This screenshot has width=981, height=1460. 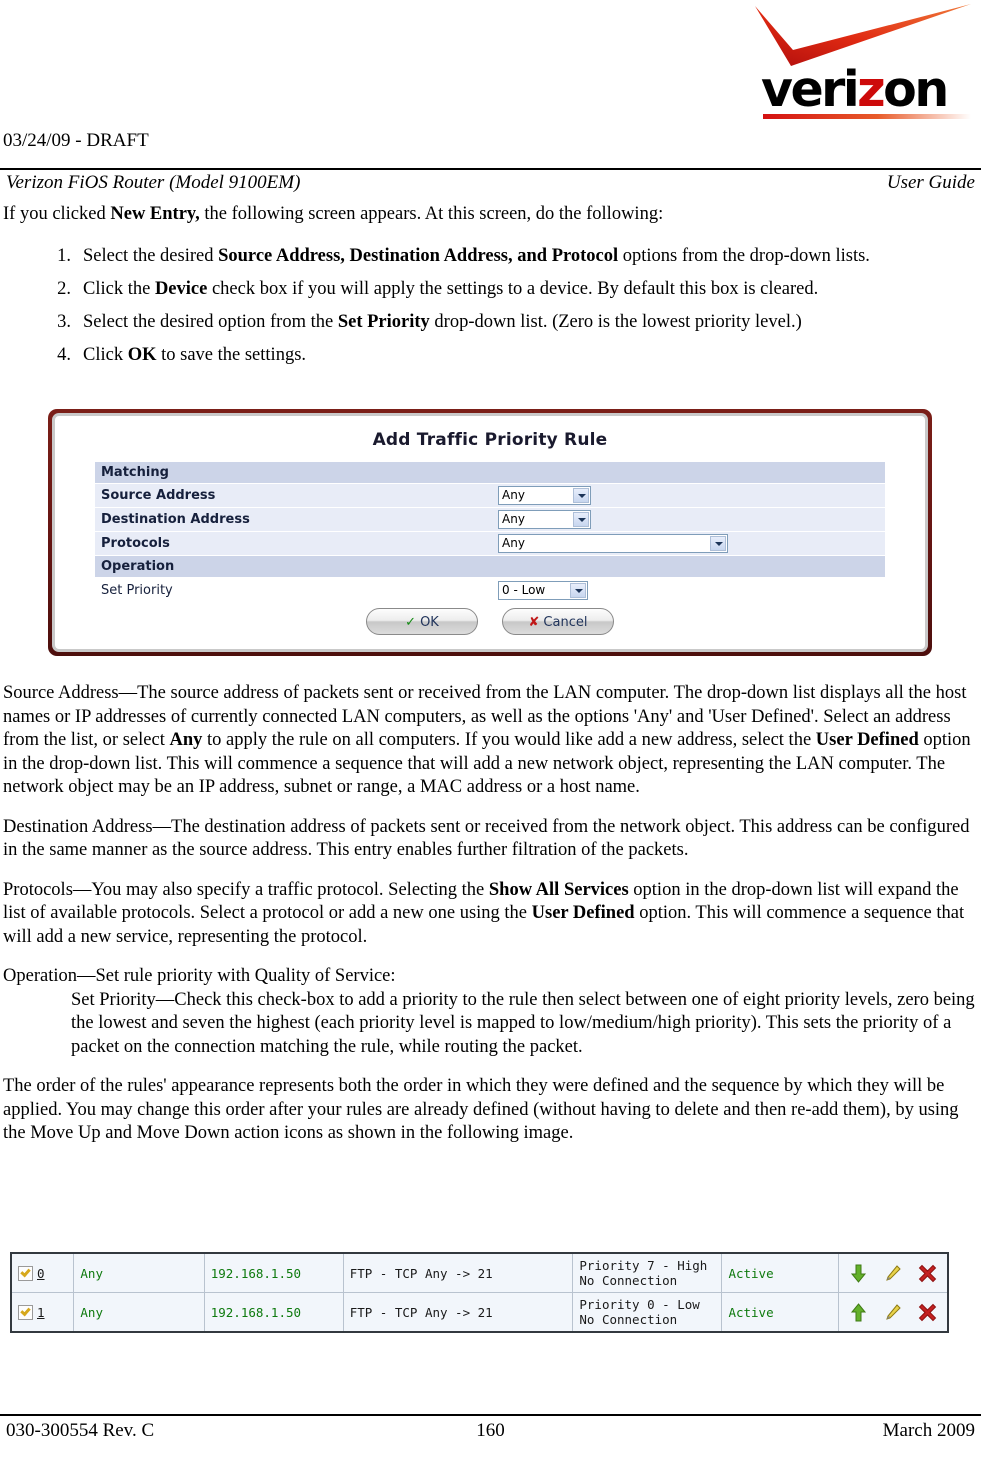 I want to click on step-bold: Set Priority, so click(x=383, y=321).